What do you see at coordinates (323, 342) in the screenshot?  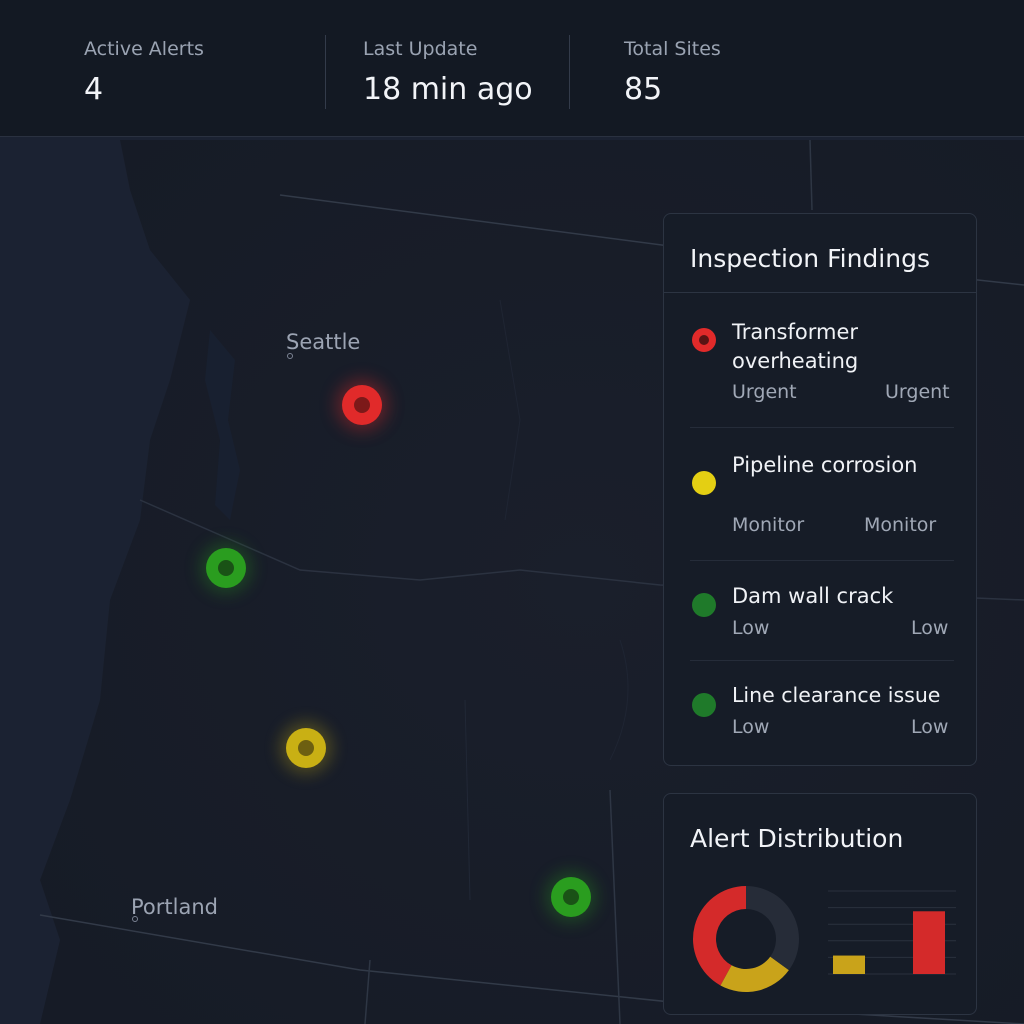 I see `city-label-seattle: Seattle` at bounding box center [323, 342].